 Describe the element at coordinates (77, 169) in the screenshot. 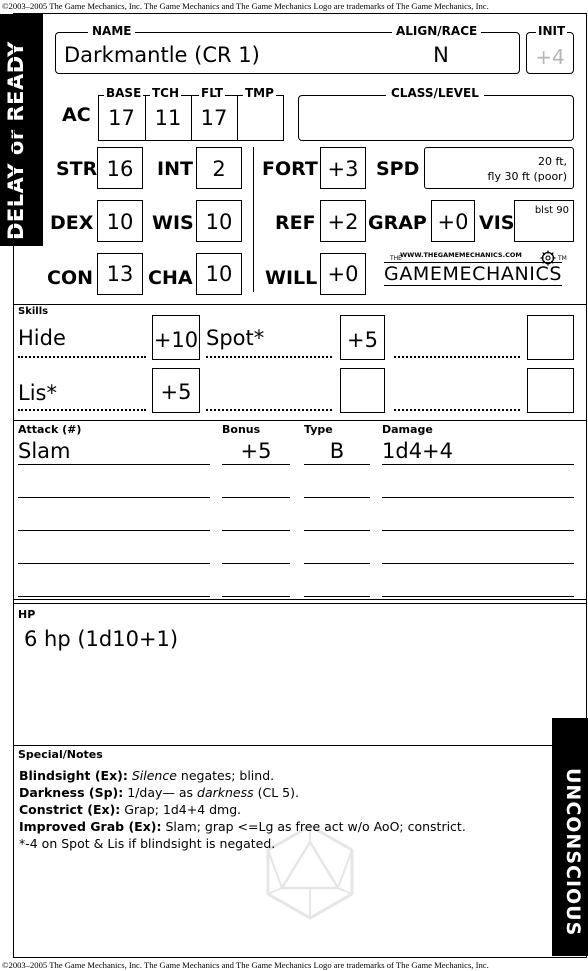

I see `str-label: STR` at that location.